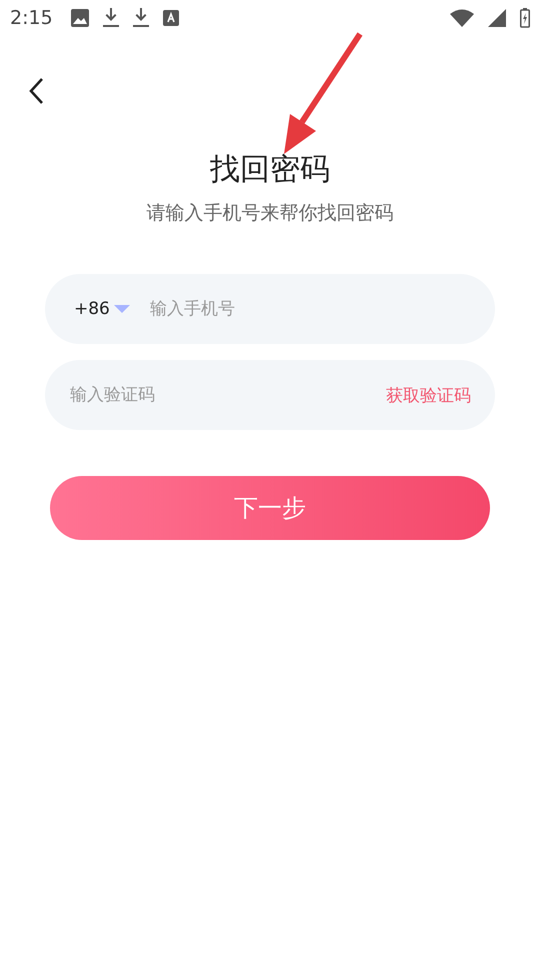 This screenshot has width=540, height=960. What do you see at coordinates (102, 309) in the screenshot?
I see `country-code-dropdown: +86` at bounding box center [102, 309].